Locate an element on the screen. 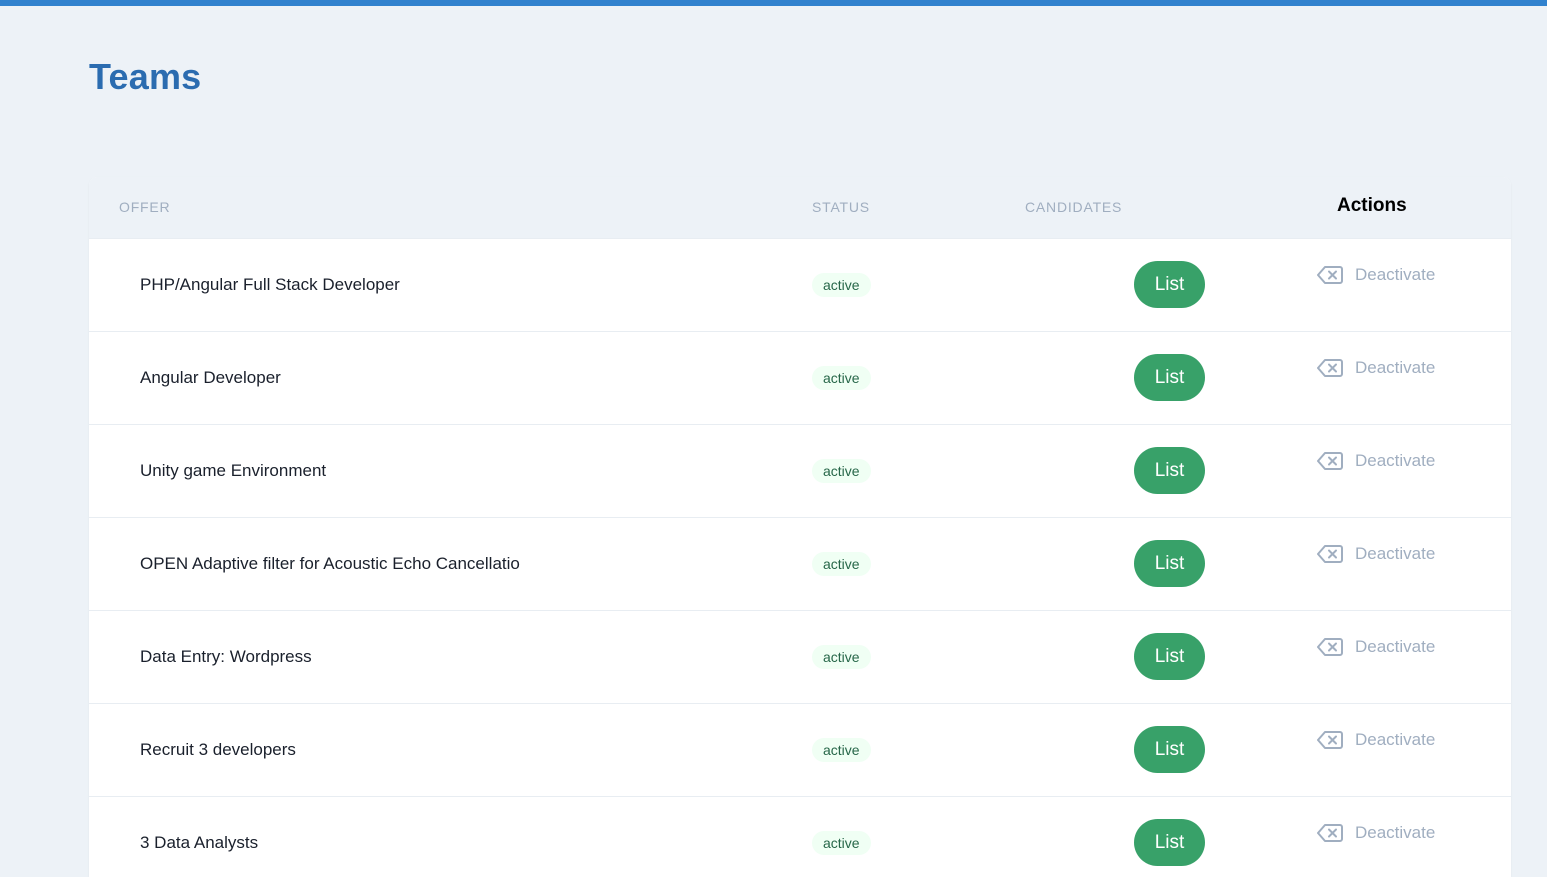  column-header-offer: OFFER is located at coordinates (145, 207).